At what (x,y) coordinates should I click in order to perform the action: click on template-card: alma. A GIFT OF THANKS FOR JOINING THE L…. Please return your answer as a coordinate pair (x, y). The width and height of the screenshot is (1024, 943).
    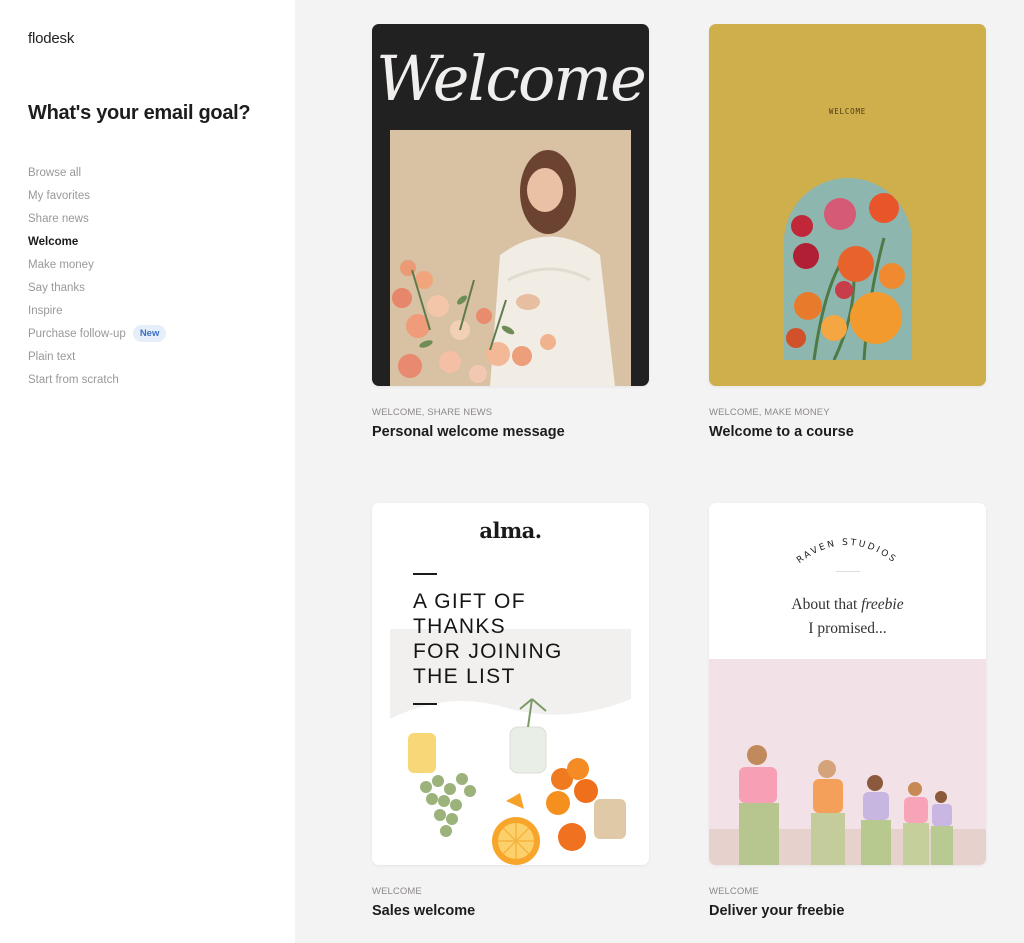
    Looking at the image, I should click on (510, 711).